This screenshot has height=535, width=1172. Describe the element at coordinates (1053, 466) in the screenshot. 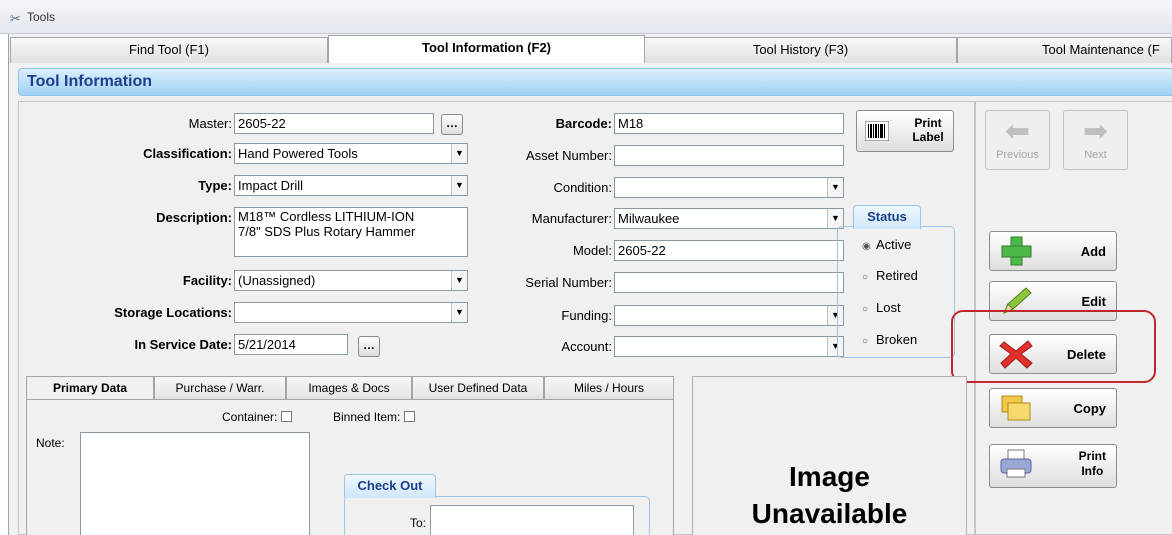

I see `print-info-button: Print Info` at that location.